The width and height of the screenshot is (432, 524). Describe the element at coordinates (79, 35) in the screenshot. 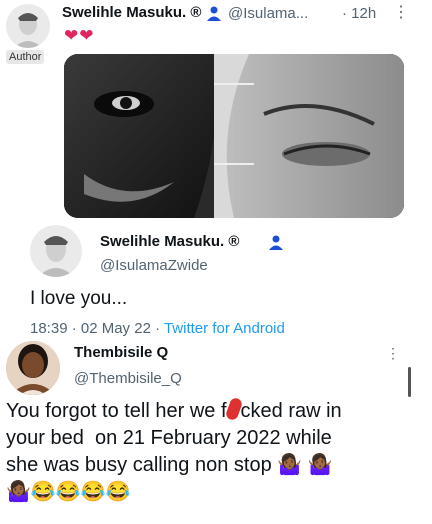

I see `tweet-hearts: ❤❤` at that location.